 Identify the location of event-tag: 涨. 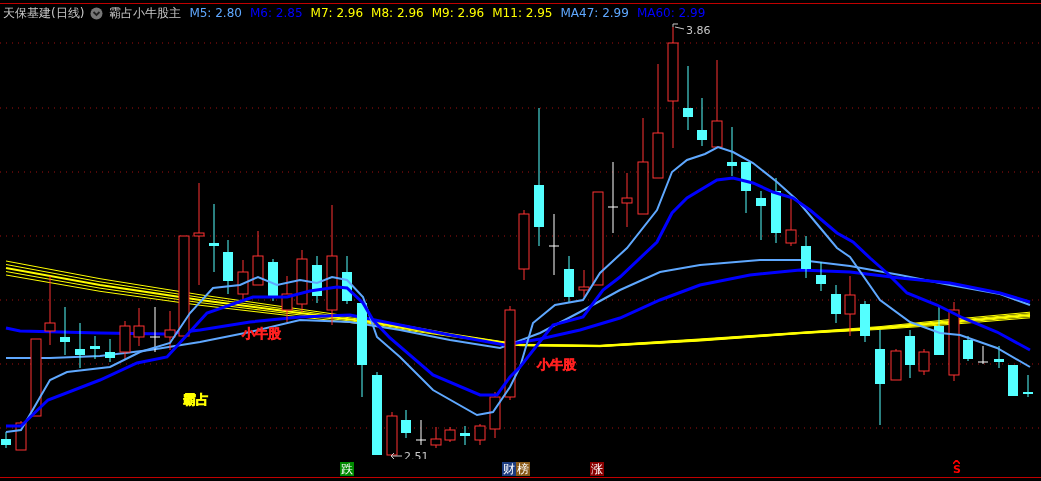
(597, 469).